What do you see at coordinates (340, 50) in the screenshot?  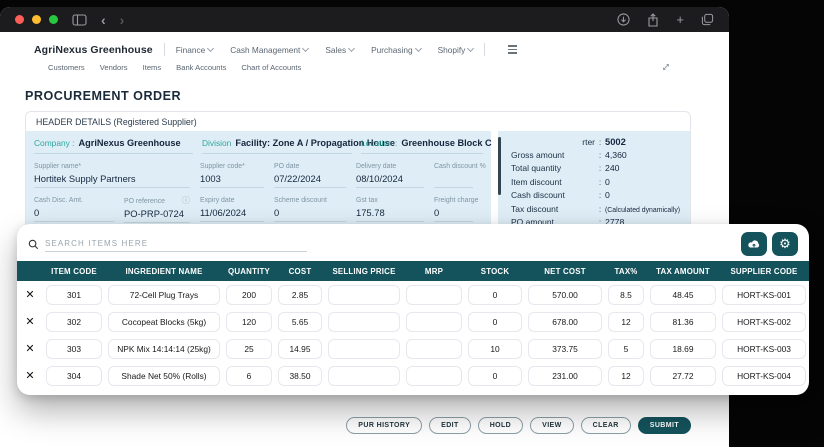 I see `menu-sales: Sales` at bounding box center [340, 50].